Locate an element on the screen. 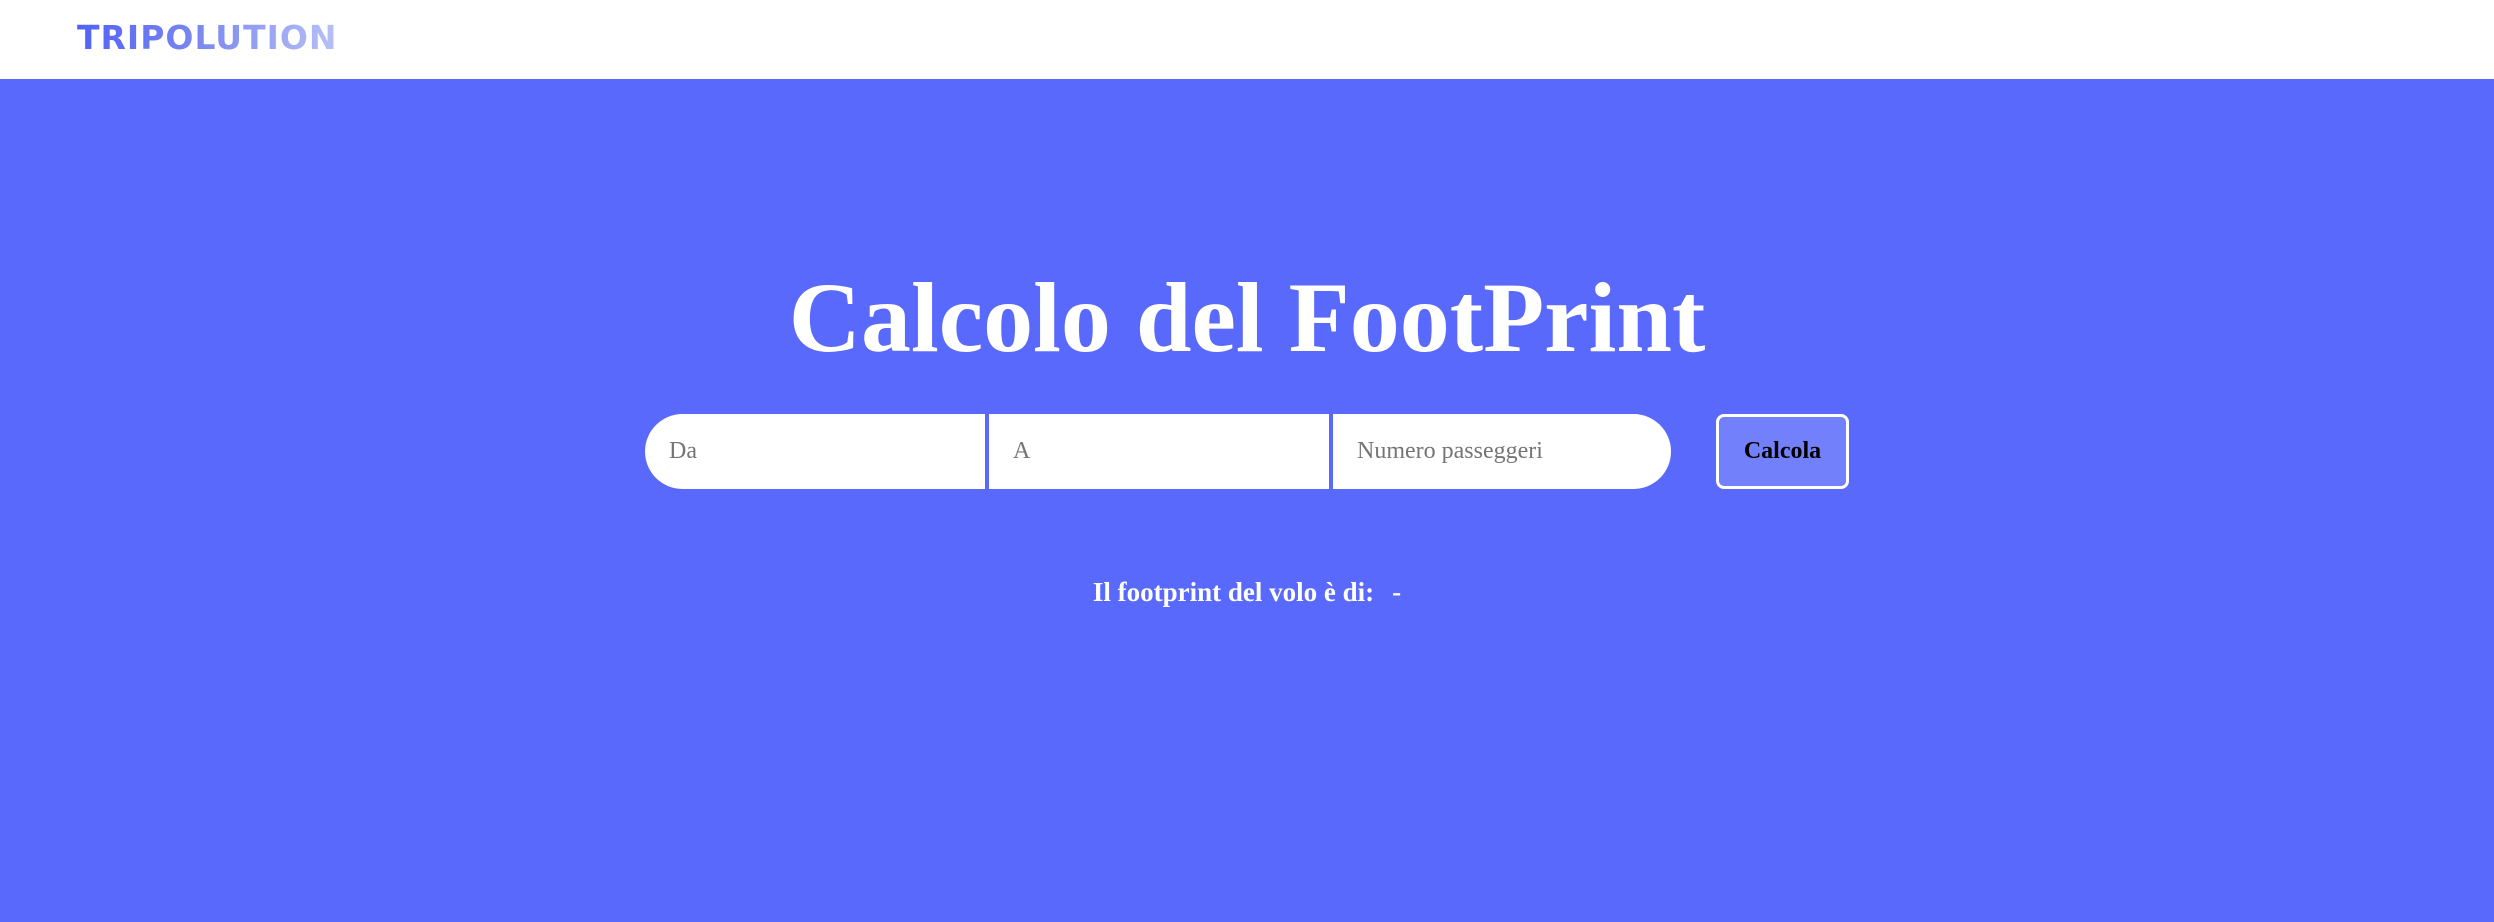 This screenshot has height=922, width=2494. footprint-result: Il footprint del volo è di: - is located at coordinates (1247, 592).